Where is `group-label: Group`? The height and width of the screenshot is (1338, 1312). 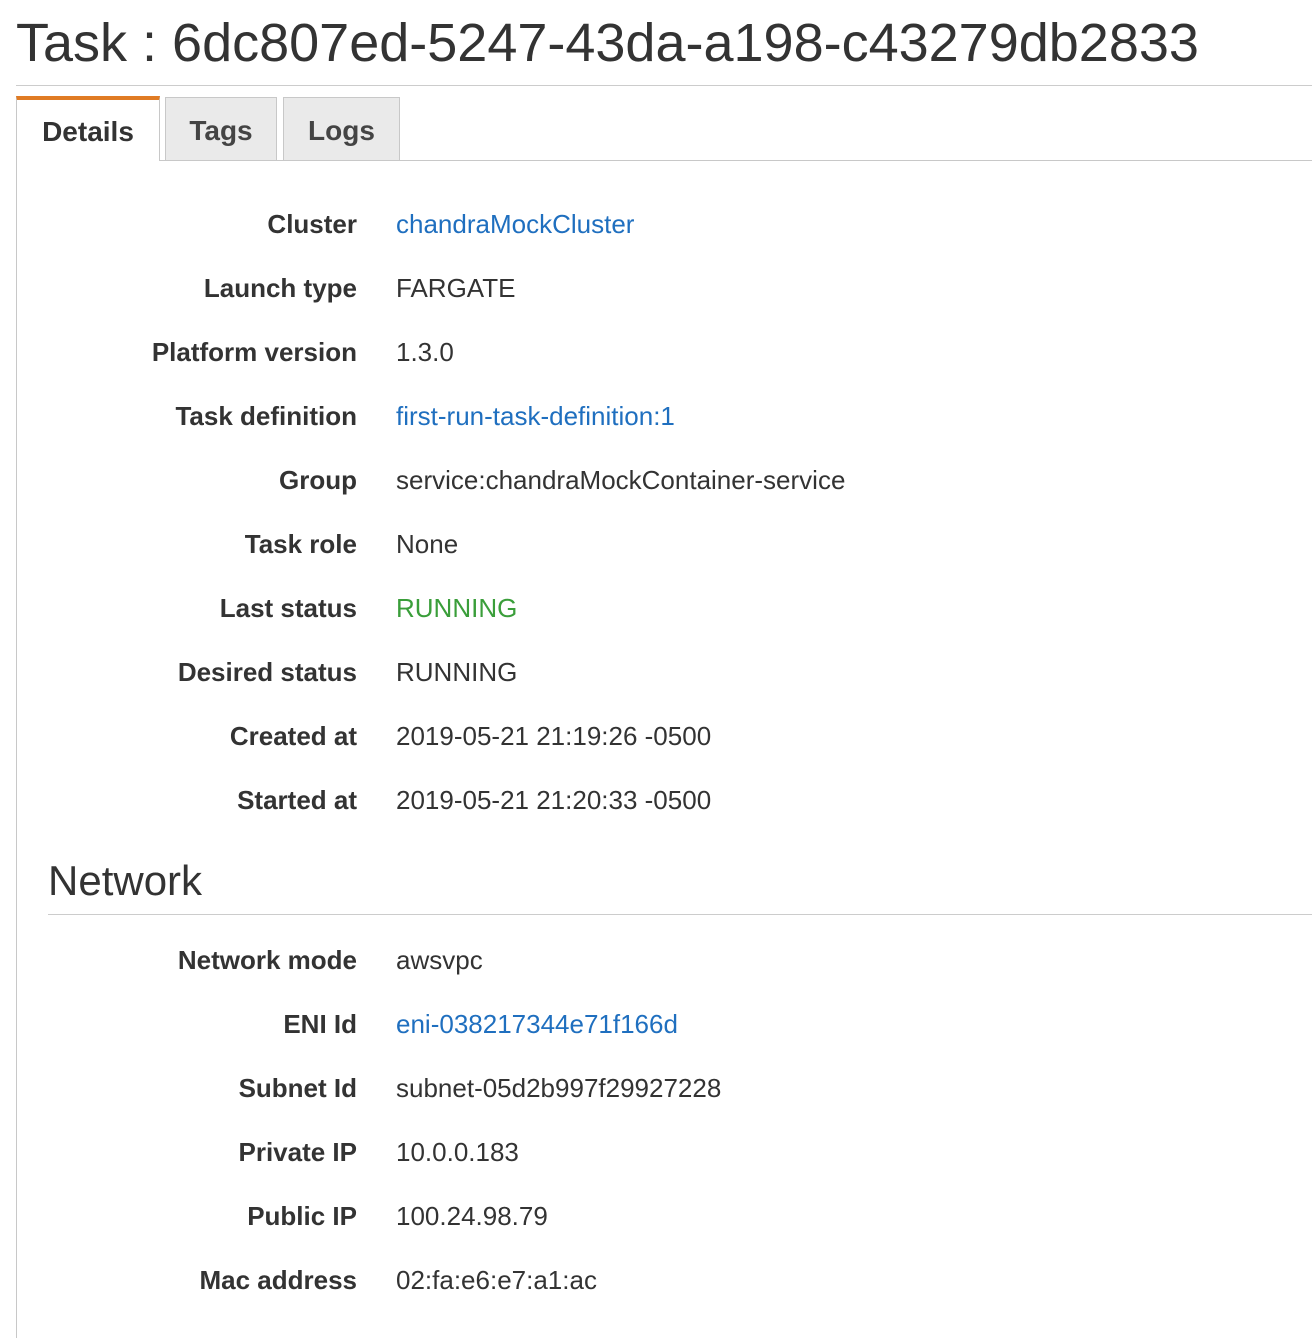 group-label: Group is located at coordinates (318, 480).